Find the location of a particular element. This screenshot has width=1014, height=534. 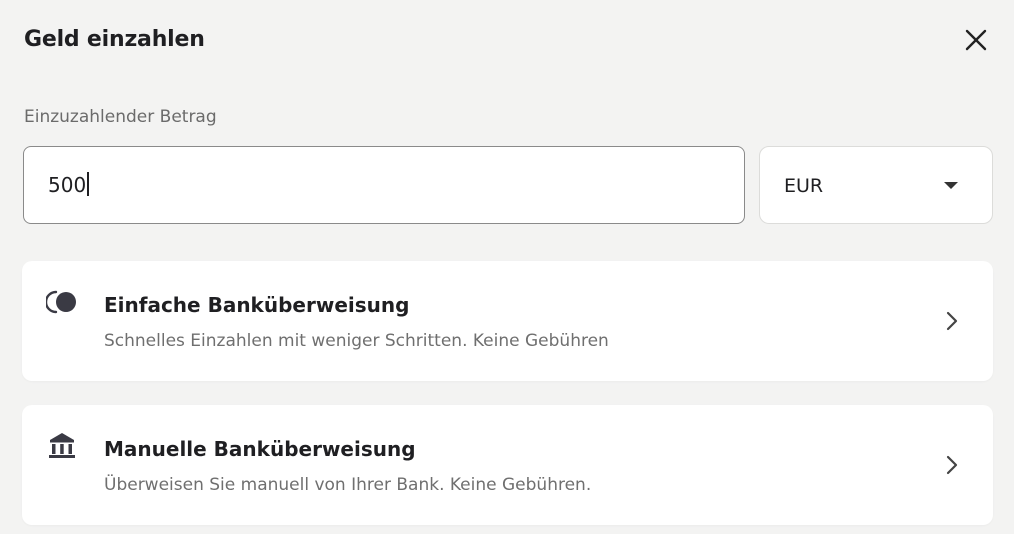

currency-select: EUR is located at coordinates (876, 185).